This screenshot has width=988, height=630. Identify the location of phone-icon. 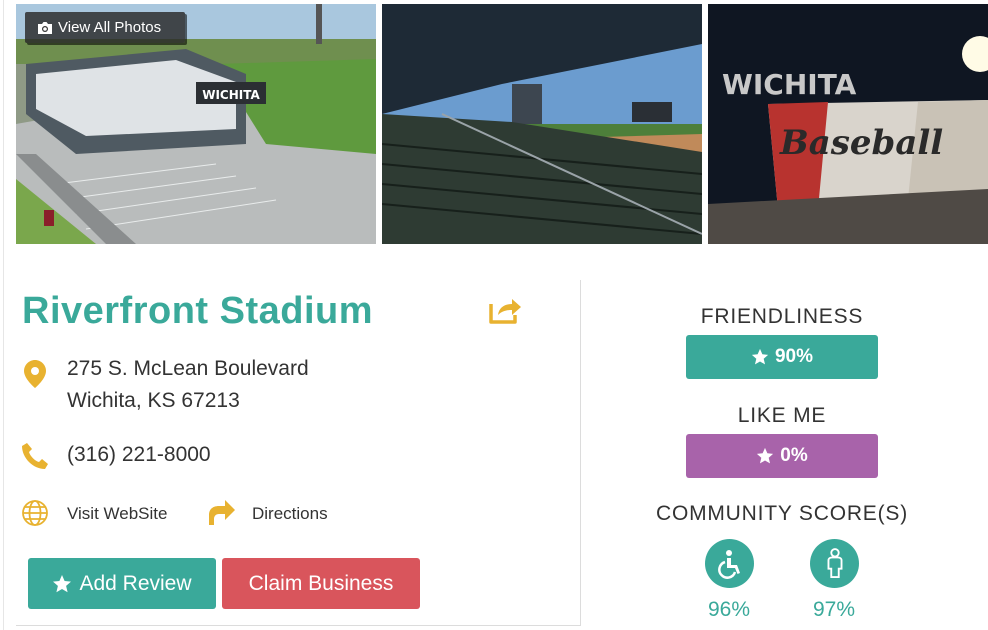
(35, 458).